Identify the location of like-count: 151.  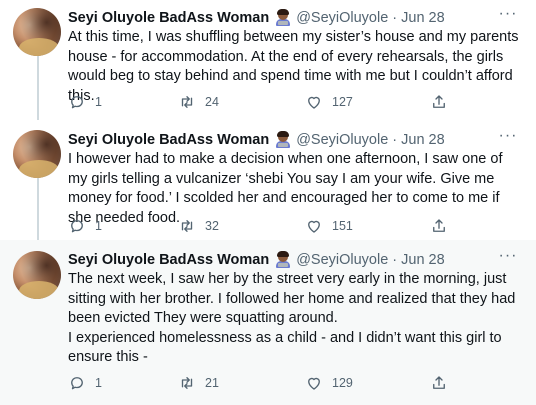
(342, 226).